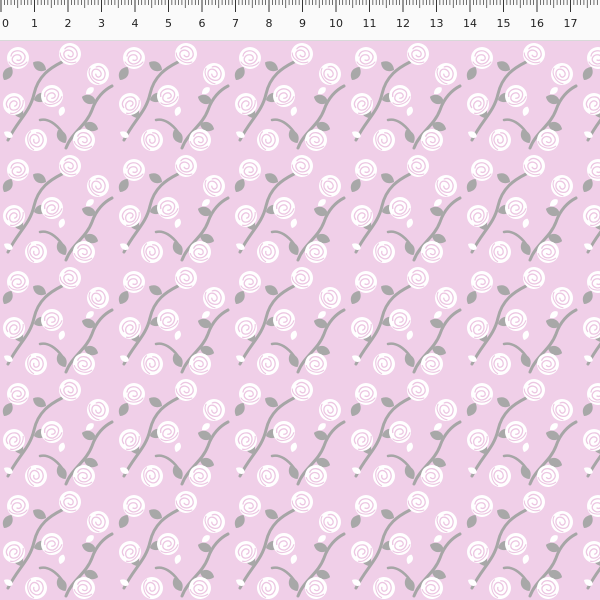 This screenshot has width=600, height=600. What do you see at coordinates (370, 23) in the screenshot?
I see `ruler-number: 11` at bounding box center [370, 23].